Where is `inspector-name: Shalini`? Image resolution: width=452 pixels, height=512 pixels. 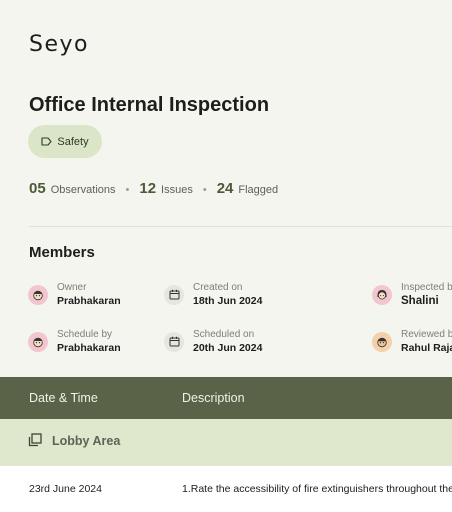
inspector-name: Shalini is located at coordinates (420, 301).